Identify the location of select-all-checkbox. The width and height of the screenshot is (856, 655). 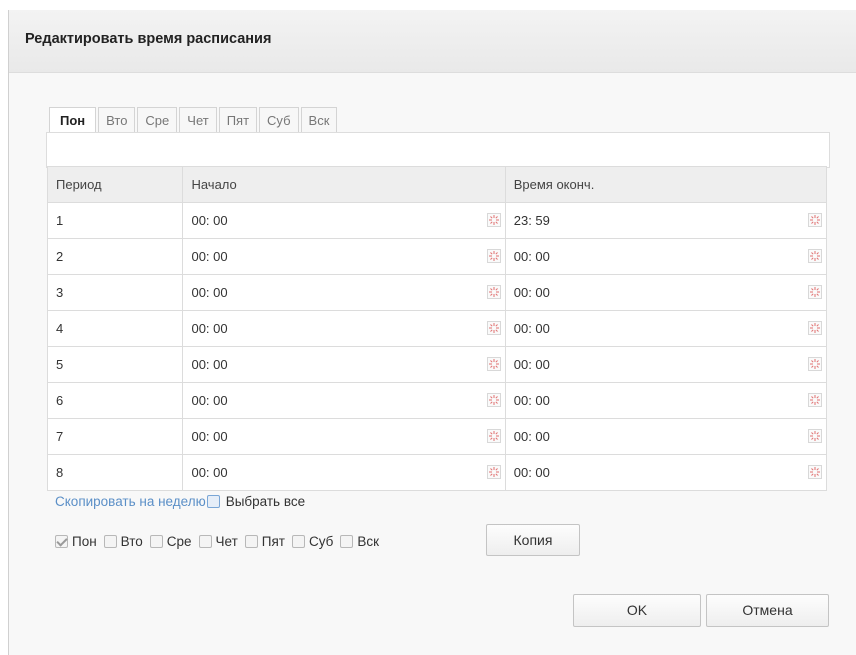
(213, 501).